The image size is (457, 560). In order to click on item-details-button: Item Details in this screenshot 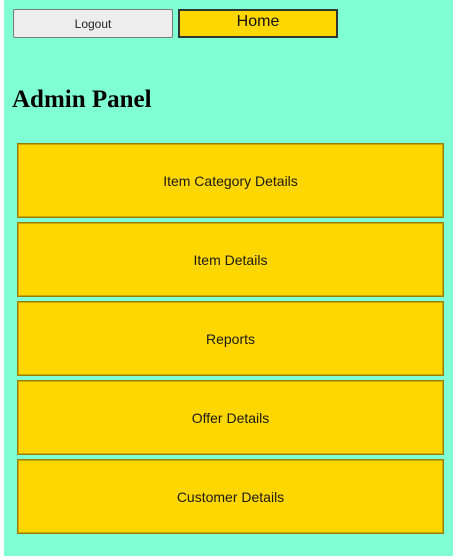, I will do `click(230, 259)`.